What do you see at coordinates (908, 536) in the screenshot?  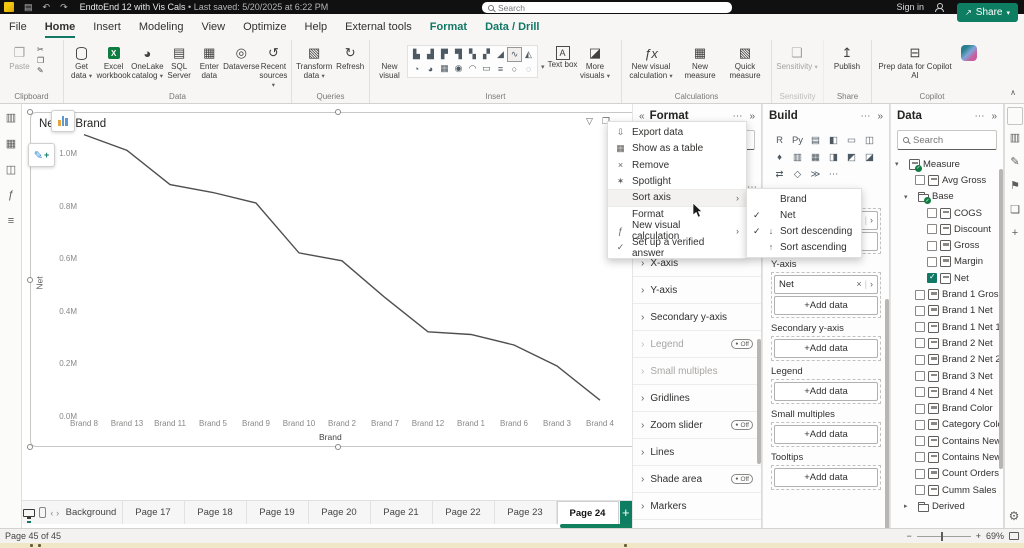 I see `zoom-out-icon: −` at bounding box center [908, 536].